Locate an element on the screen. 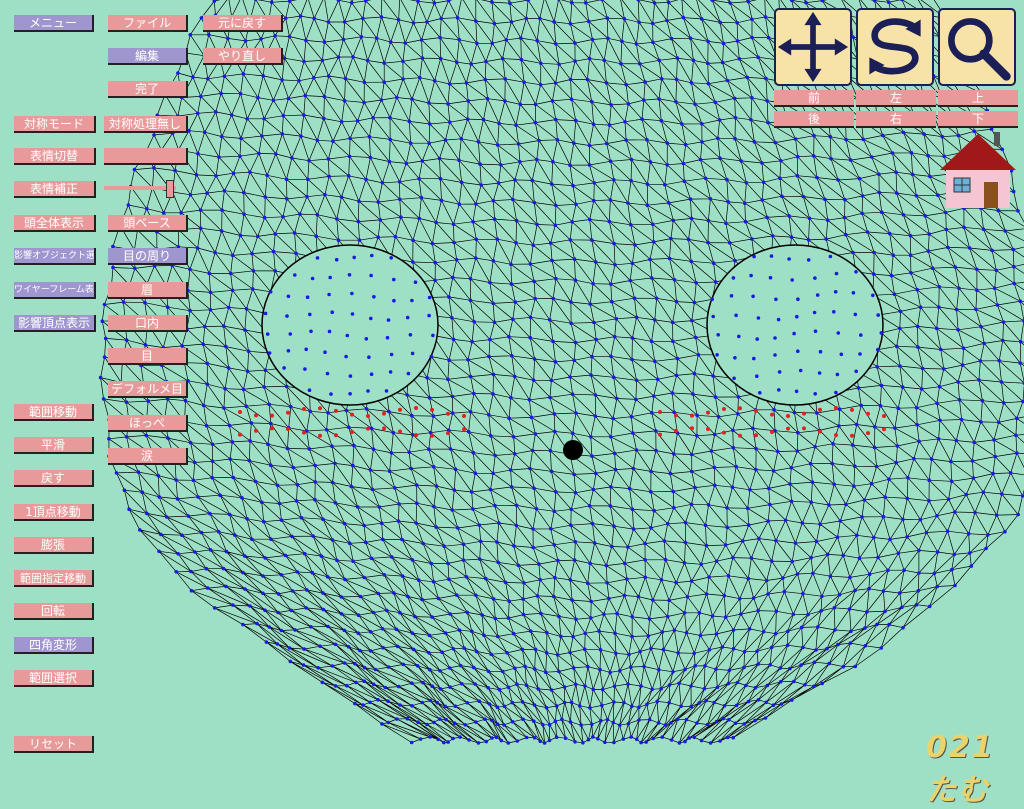 This screenshot has width=1024, height=809. zoom-tool-button is located at coordinates (977, 47).